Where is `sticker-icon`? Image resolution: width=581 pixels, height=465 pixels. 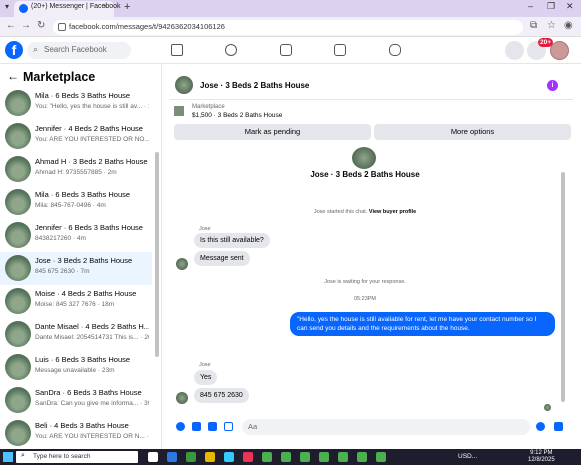 sticker-icon is located at coordinates (212, 426).